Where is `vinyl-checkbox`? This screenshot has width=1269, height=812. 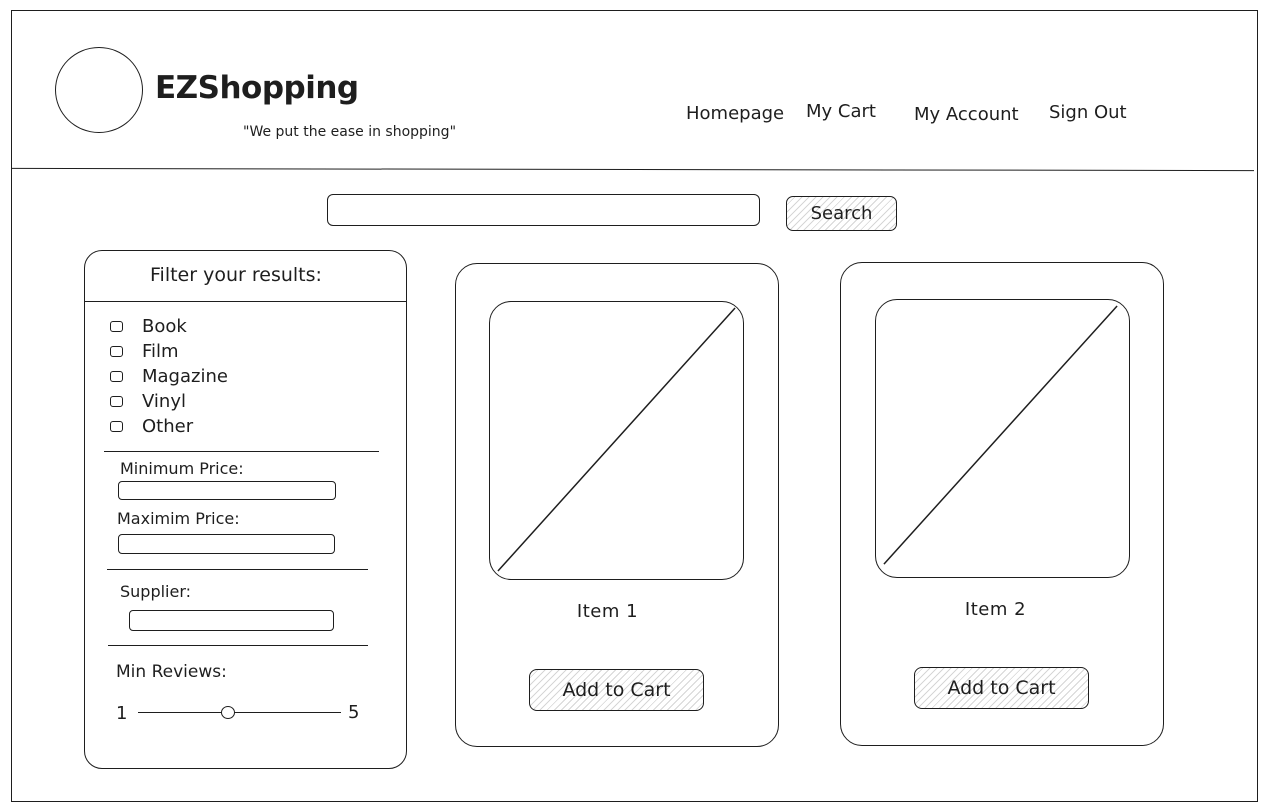
vinyl-checkbox is located at coordinates (116, 401).